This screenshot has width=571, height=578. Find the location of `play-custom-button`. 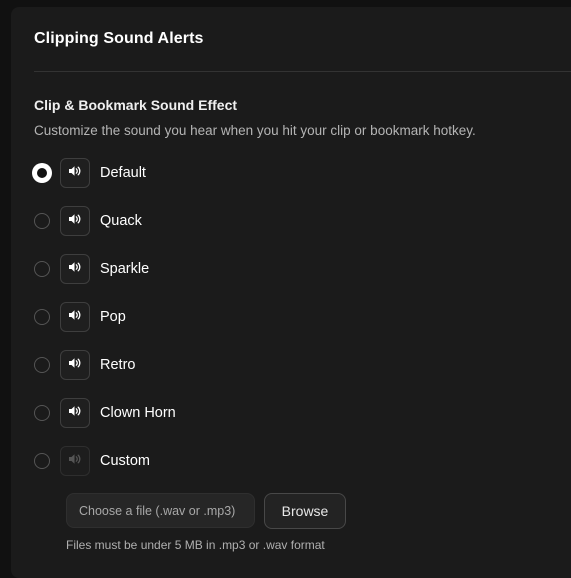

play-custom-button is located at coordinates (75, 461).